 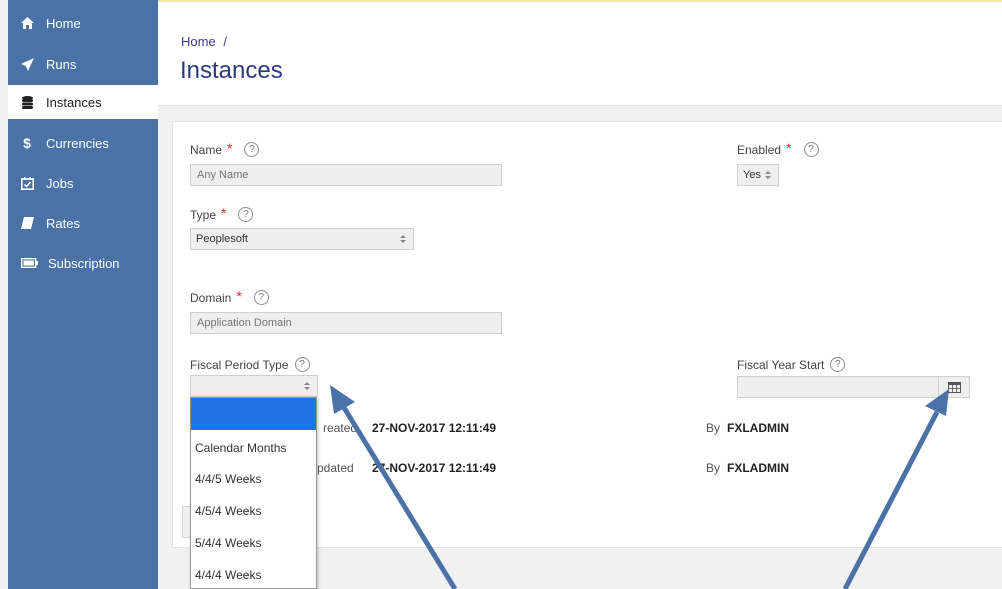 I want to click on calendar-icon, so click(x=954, y=387).